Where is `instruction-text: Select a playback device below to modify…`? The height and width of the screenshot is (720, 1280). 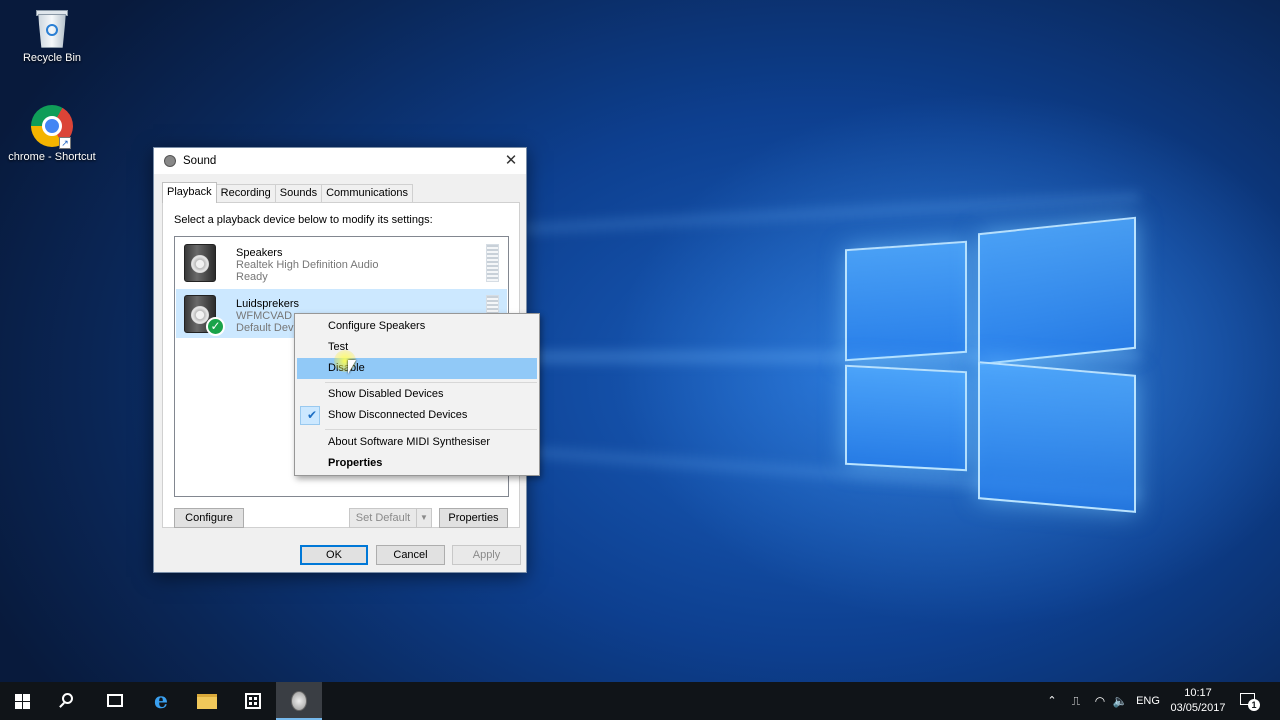
instruction-text: Select a playback device below to modify… is located at coordinates (303, 220).